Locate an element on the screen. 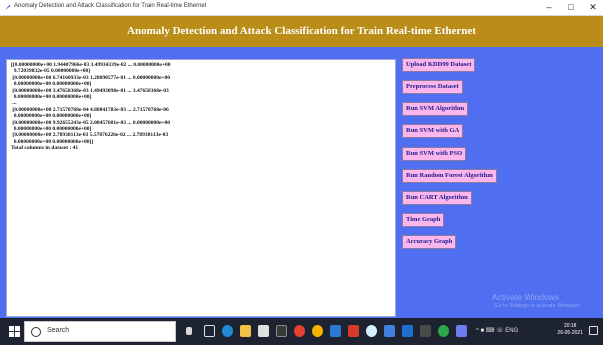 Image resolution: width=603 pixels, height=345 pixels. chrome-icon is located at coordinates (317, 331).